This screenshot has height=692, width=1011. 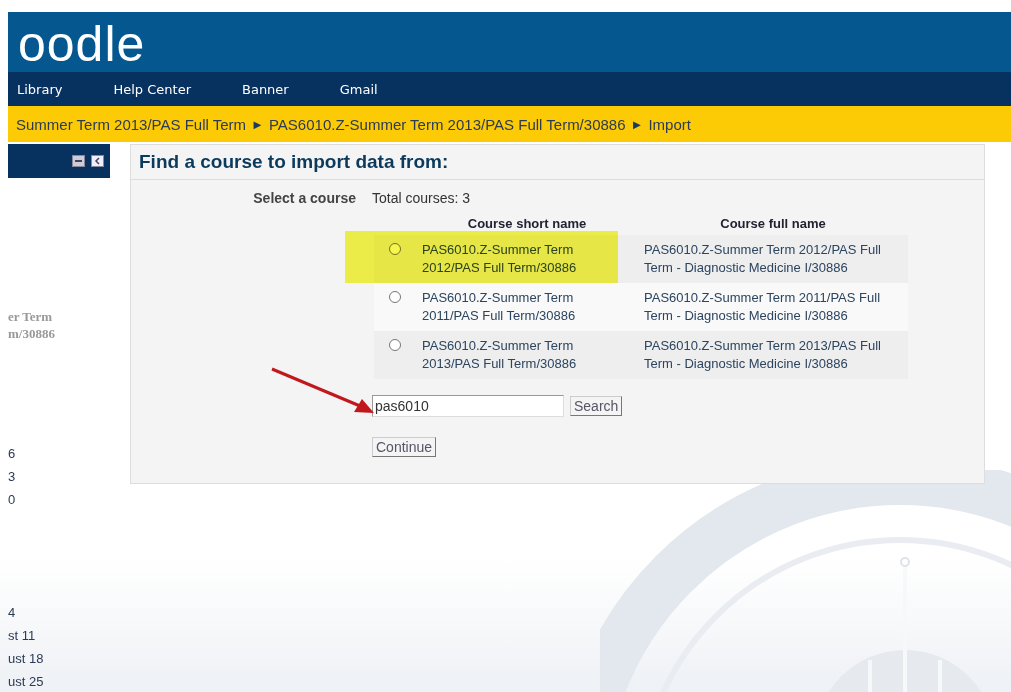 I want to click on search-button: Search, so click(x=596, y=406).